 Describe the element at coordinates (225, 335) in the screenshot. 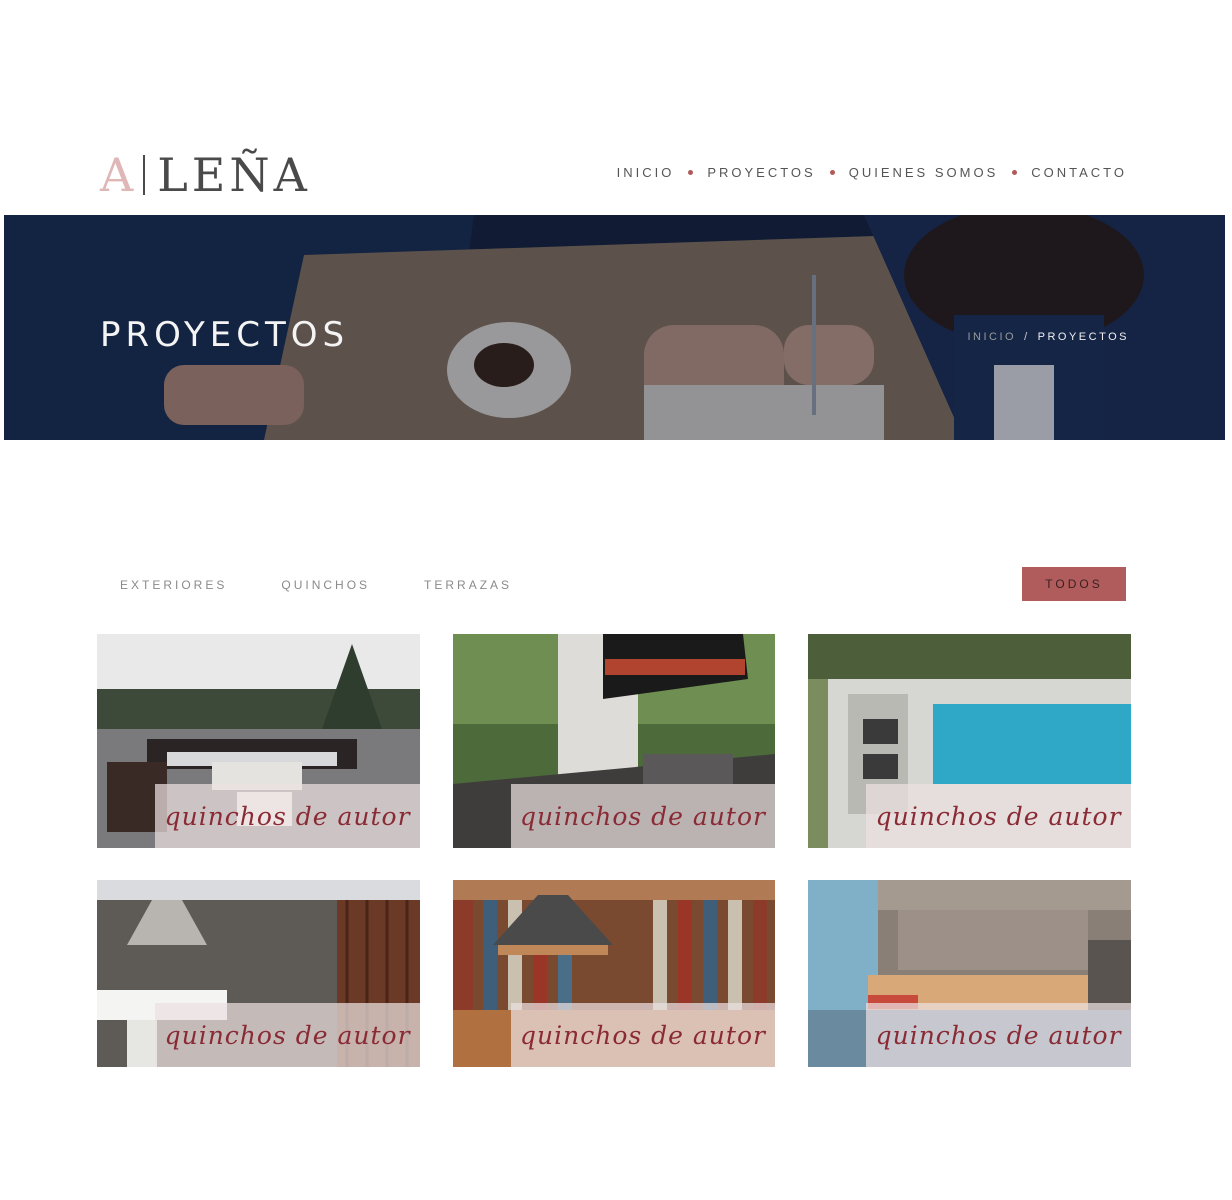

I see `page-title: PROYECTOS` at that location.